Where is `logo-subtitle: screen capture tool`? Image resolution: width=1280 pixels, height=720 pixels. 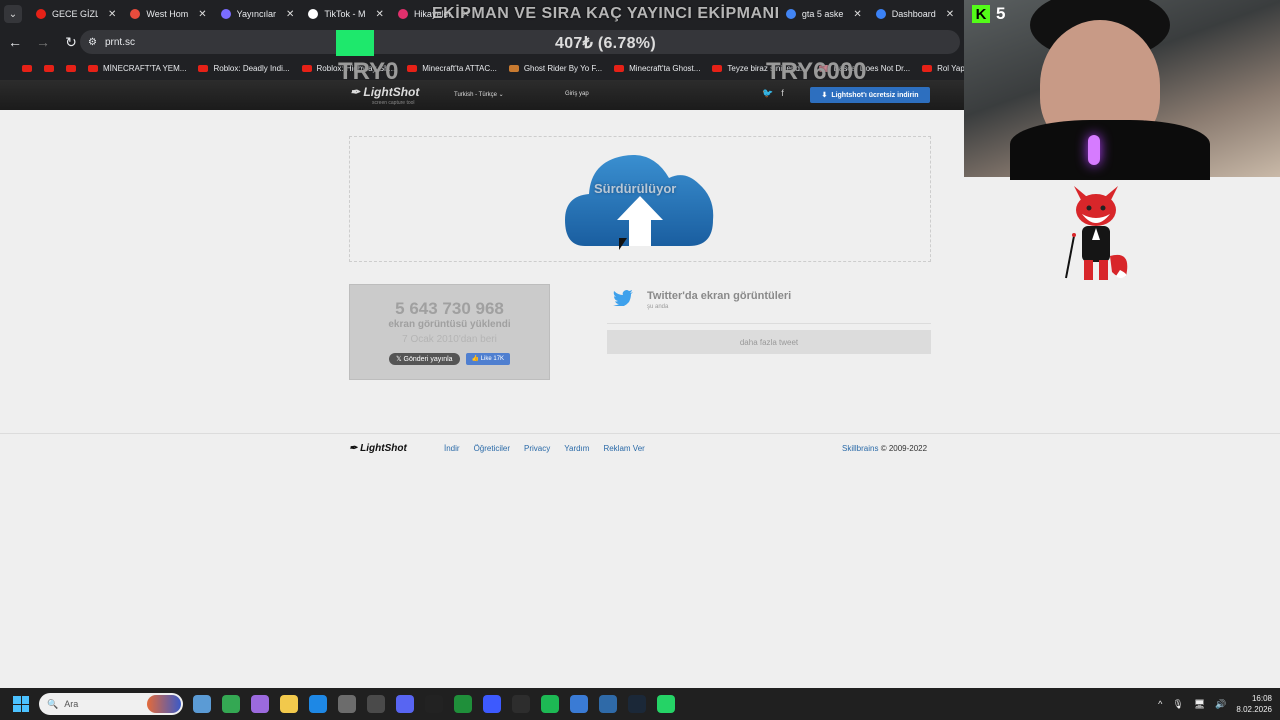 logo-subtitle: screen capture tool is located at coordinates (393, 103).